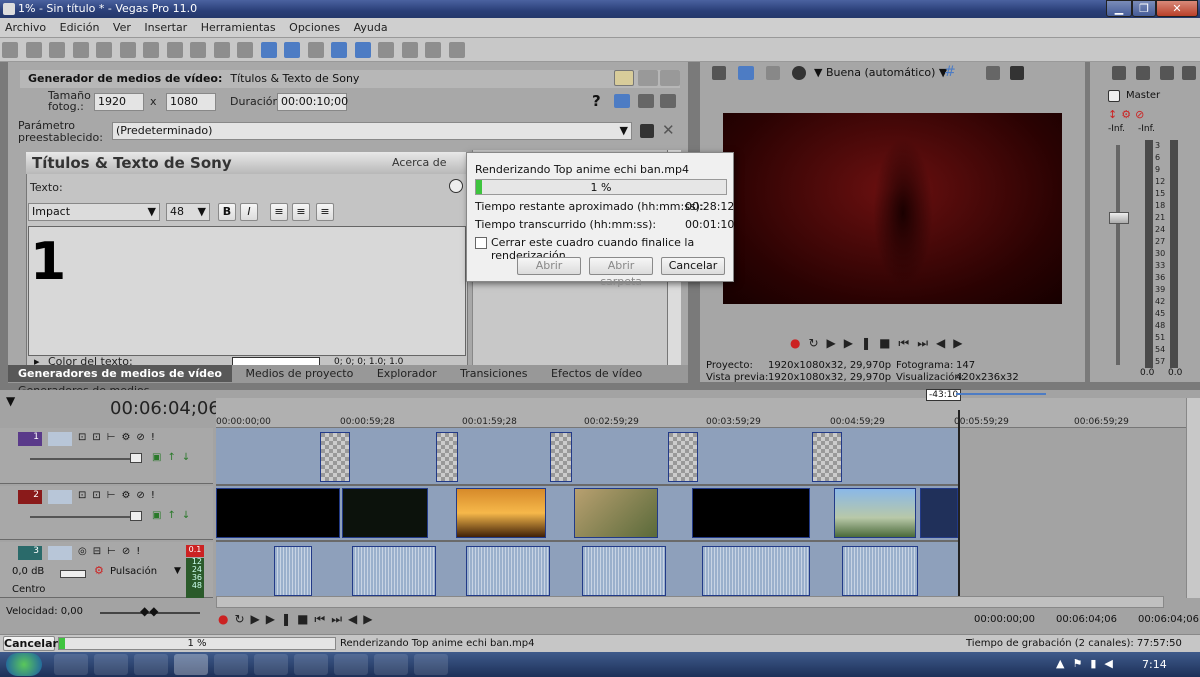 The image size is (1200, 677). Describe the element at coordinates (481, 243) in the screenshot. I see `close-when-done-checkbox` at that location.